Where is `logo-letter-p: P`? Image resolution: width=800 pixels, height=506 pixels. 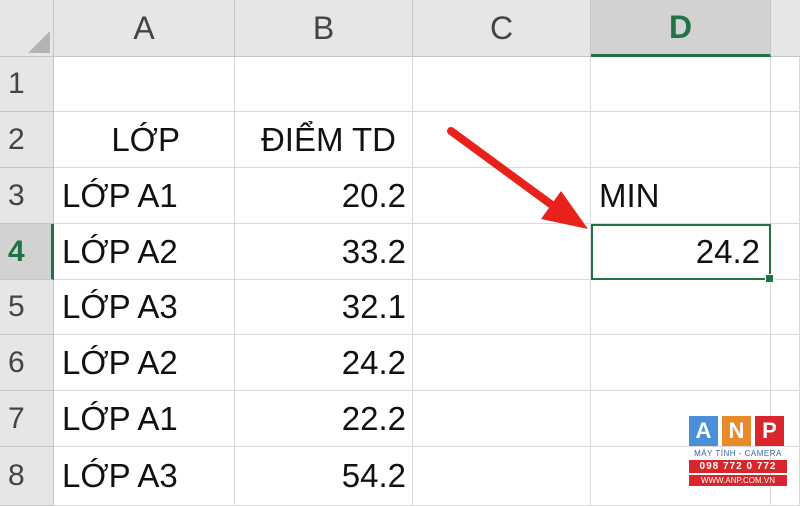
logo-letter-p: P is located at coordinates (769, 431).